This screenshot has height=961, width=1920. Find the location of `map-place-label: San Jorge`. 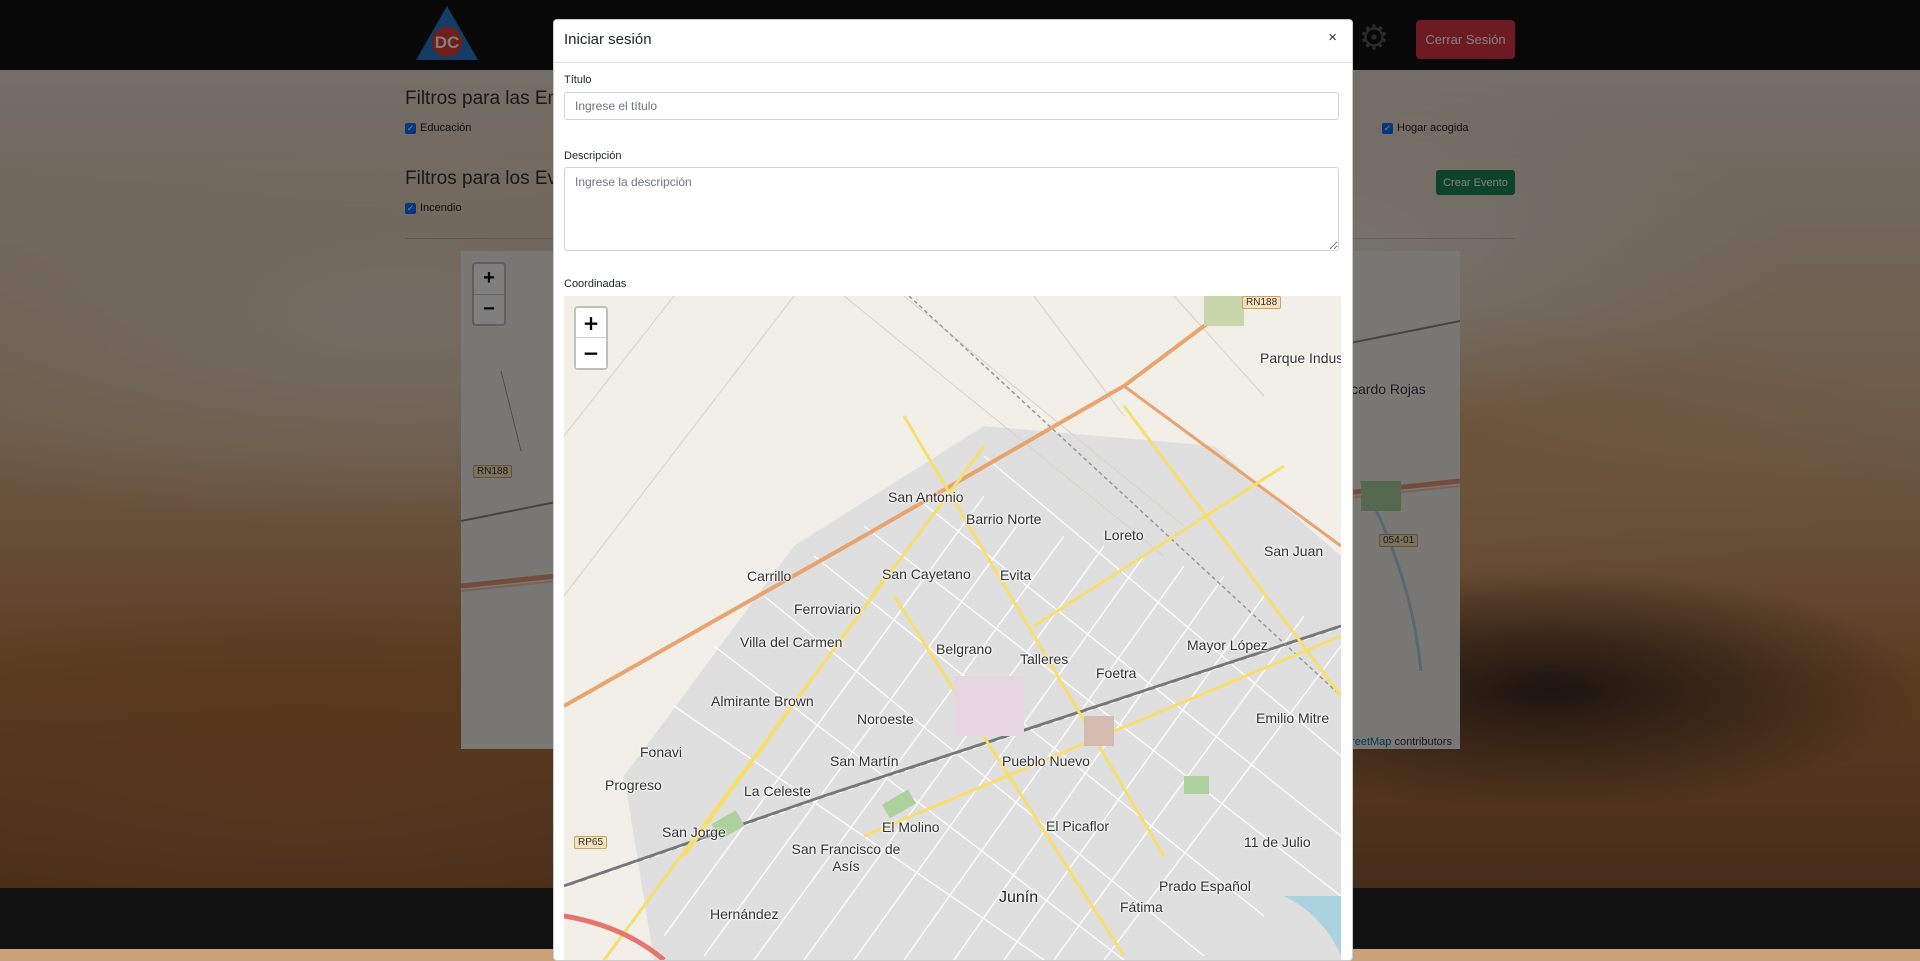

map-place-label: San Jorge is located at coordinates (694, 832).